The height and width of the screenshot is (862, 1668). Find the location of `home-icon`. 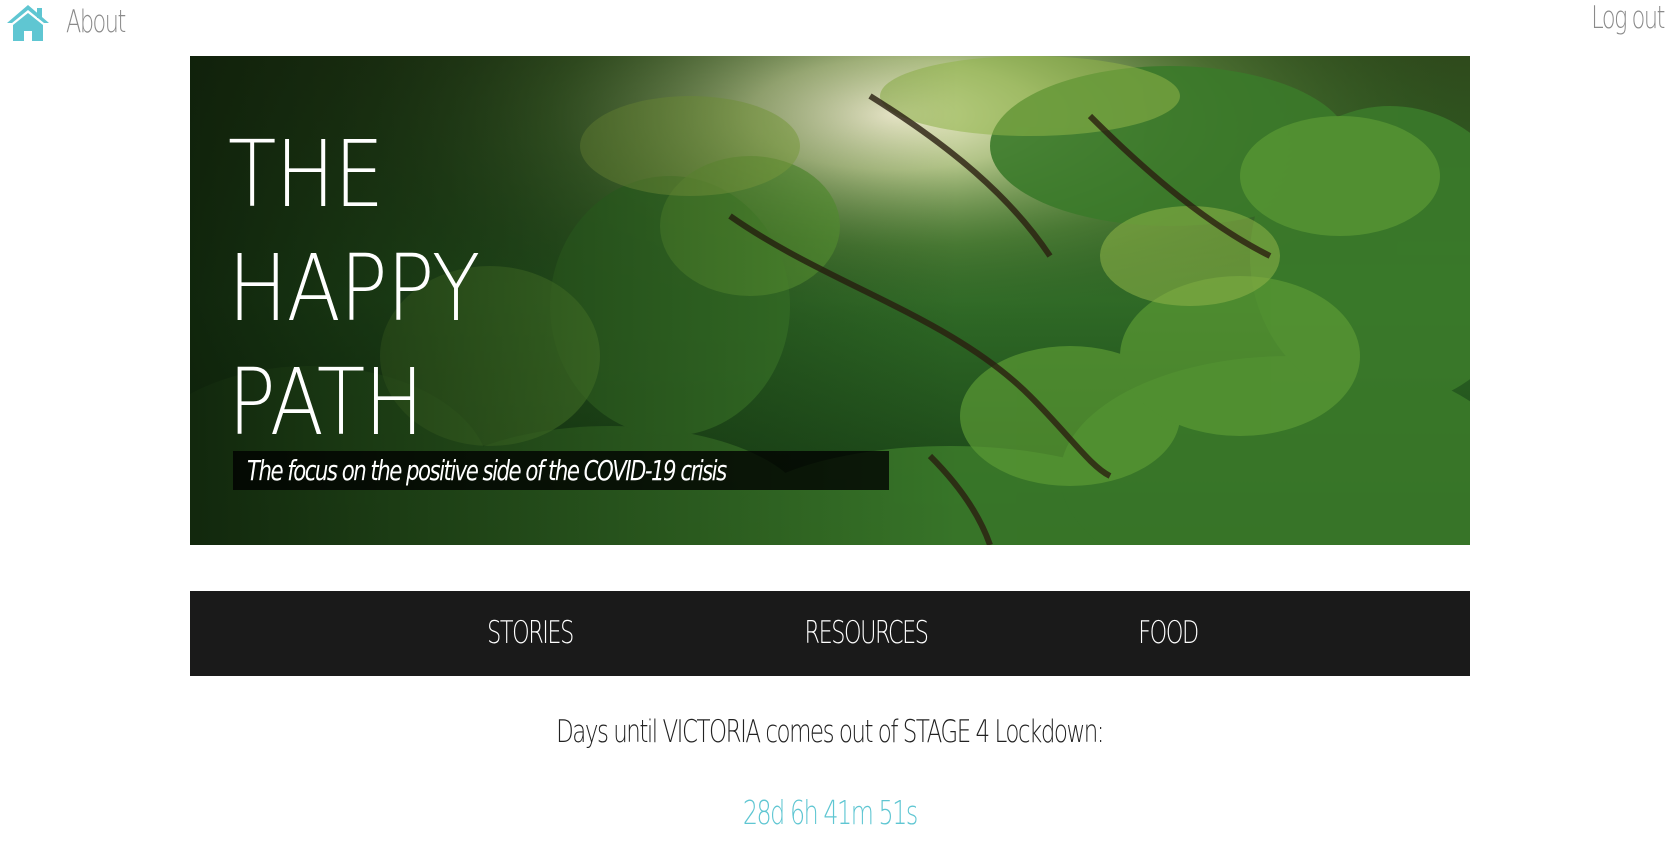

home-icon is located at coordinates (28, 23).